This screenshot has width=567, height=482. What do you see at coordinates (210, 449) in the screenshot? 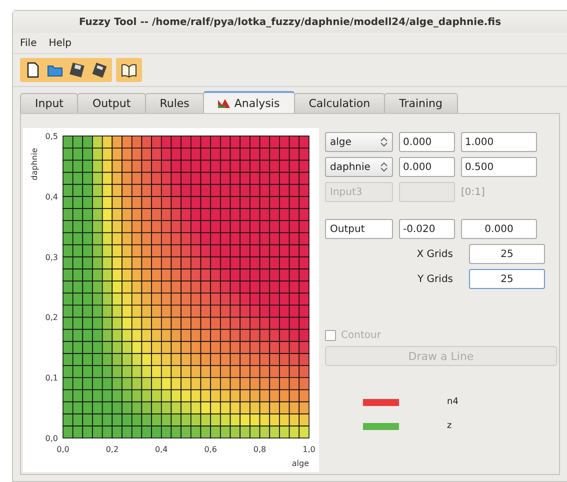
I see `x-tick-label: 0,6` at bounding box center [210, 449].